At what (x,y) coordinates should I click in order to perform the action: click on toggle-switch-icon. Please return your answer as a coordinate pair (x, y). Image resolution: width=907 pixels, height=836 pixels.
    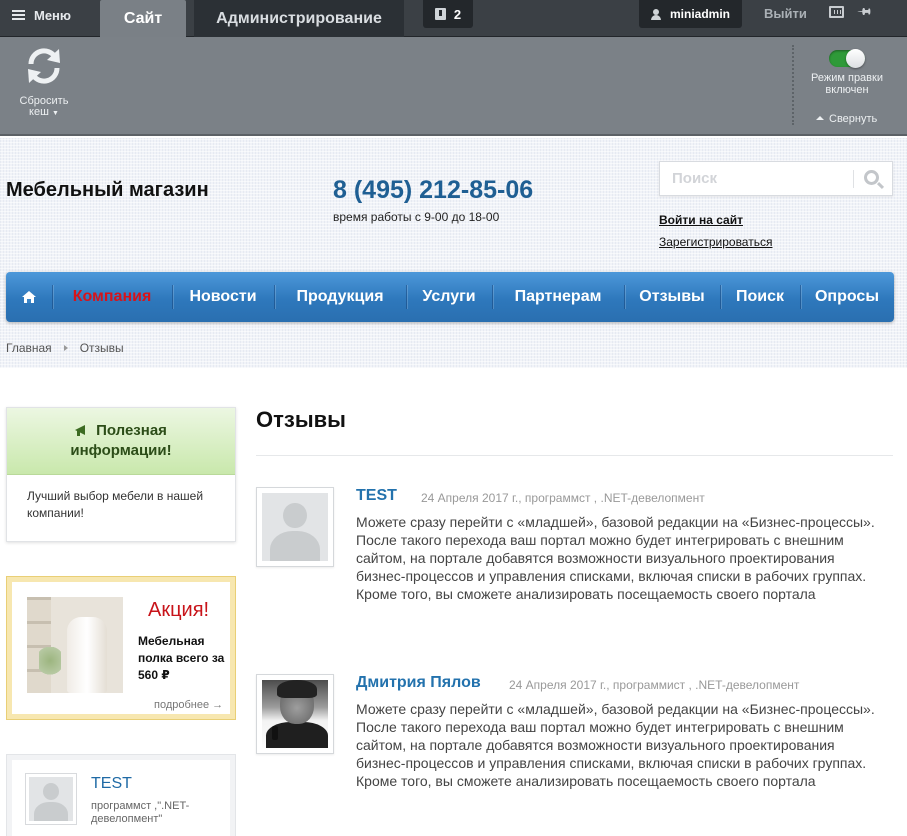
    Looking at the image, I should click on (847, 58).